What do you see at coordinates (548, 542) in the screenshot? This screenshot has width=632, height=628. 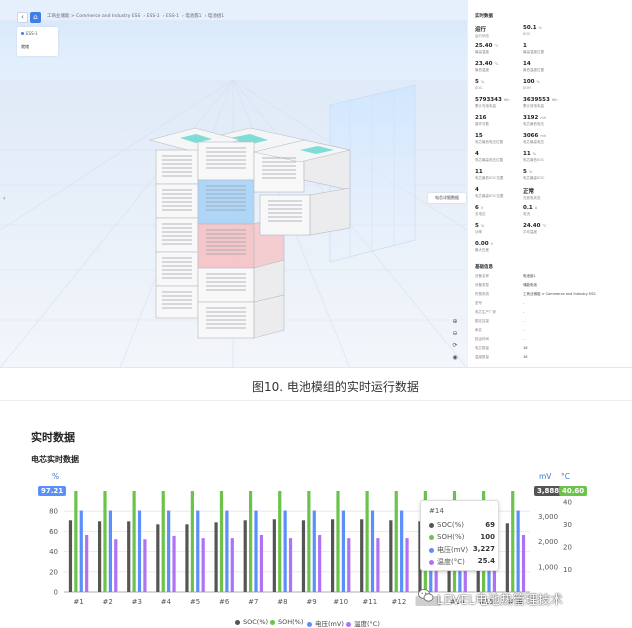 I see `right-tick-label-mv: 2,000` at bounding box center [548, 542].